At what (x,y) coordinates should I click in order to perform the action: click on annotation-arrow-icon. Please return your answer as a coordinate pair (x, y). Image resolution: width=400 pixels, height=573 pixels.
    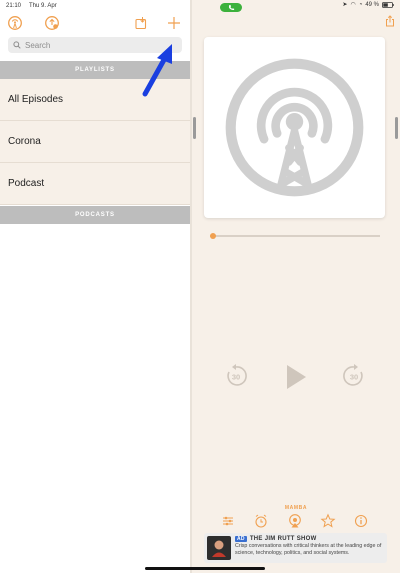
    Looking at the image, I should click on (157, 70).